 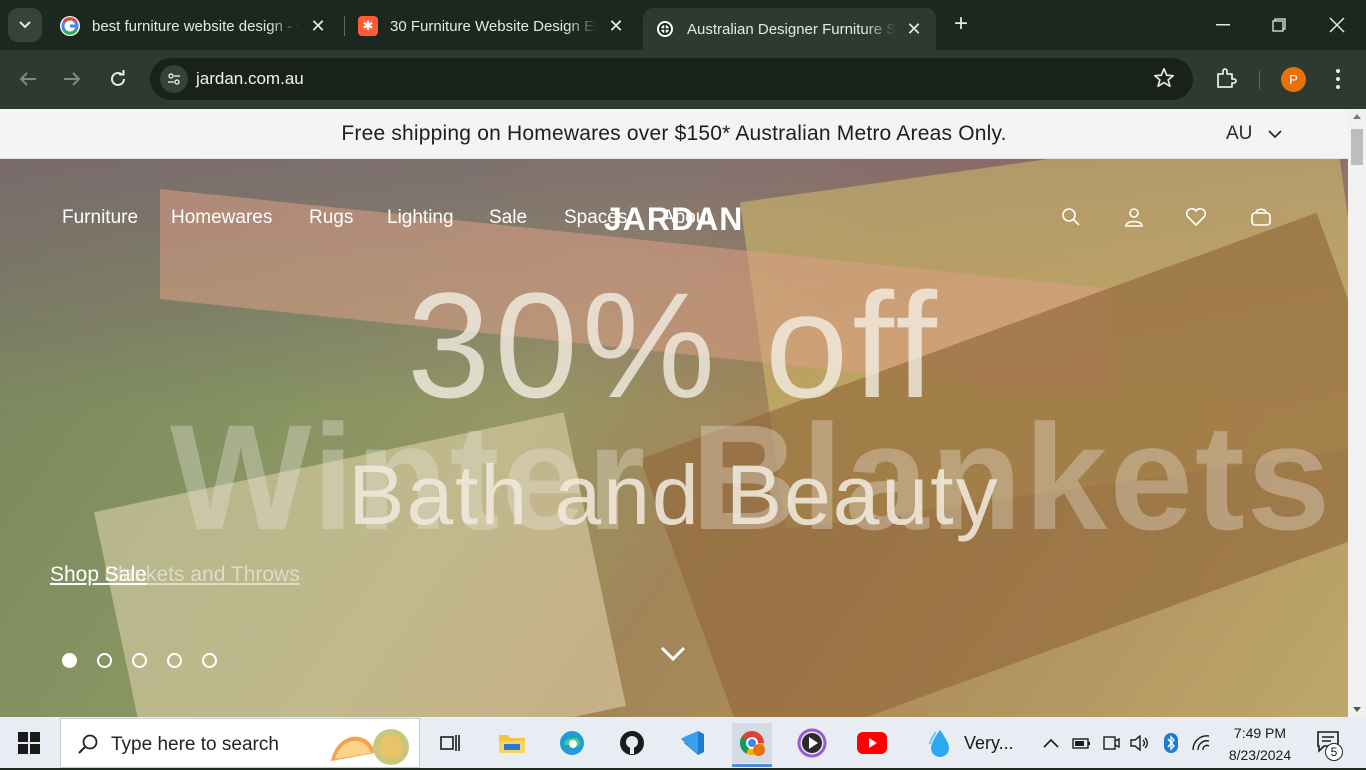 What do you see at coordinates (940, 743) in the screenshot?
I see `weather-icon` at bounding box center [940, 743].